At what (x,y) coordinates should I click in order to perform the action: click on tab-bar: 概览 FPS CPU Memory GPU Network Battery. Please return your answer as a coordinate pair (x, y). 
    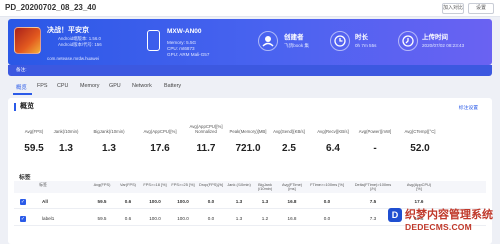
    Looking at the image, I should click on (250, 87).